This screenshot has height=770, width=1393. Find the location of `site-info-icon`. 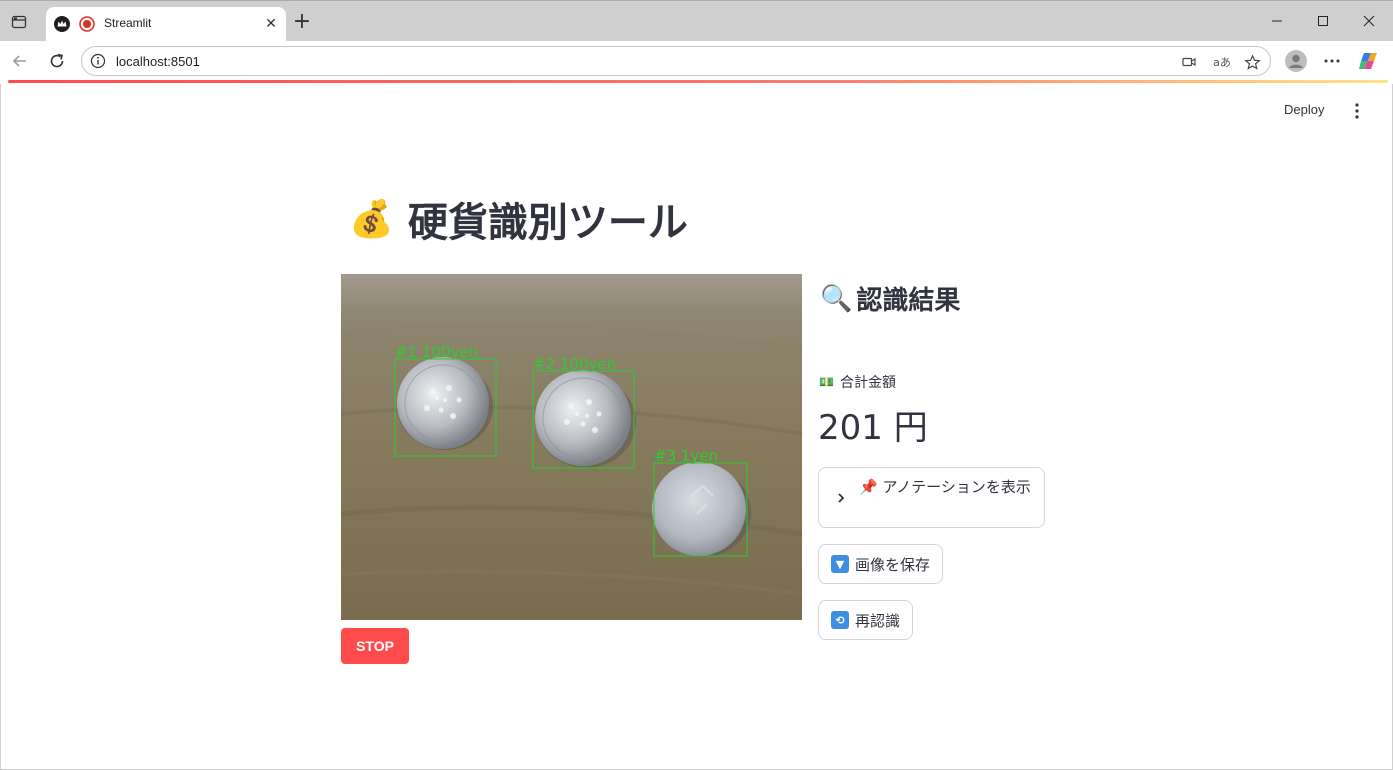

site-info-icon is located at coordinates (98, 61).